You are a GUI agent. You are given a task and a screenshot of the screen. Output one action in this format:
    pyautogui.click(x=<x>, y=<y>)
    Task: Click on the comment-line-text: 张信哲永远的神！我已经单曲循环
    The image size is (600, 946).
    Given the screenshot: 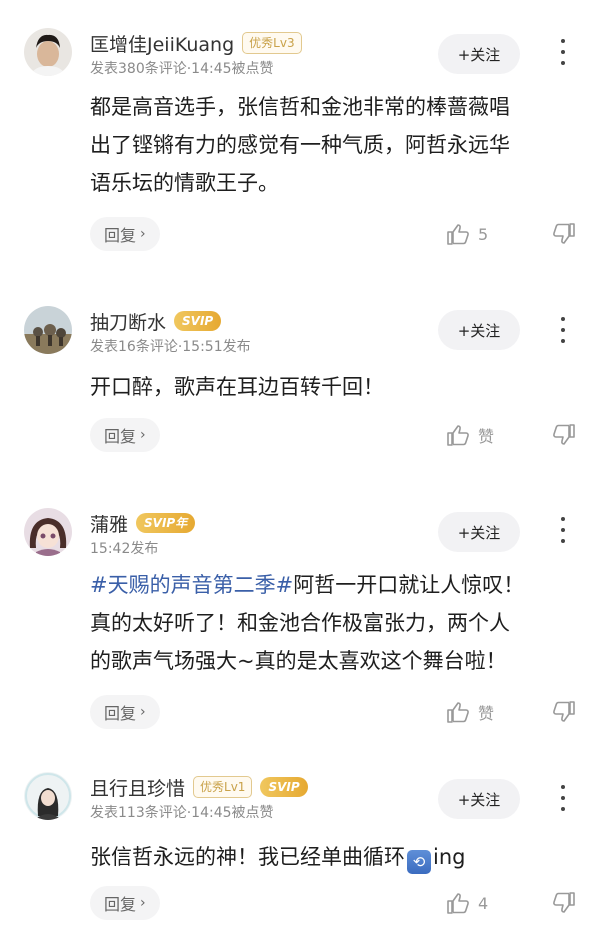 What is the action you would take?
    pyautogui.click(x=247, y=857)
    